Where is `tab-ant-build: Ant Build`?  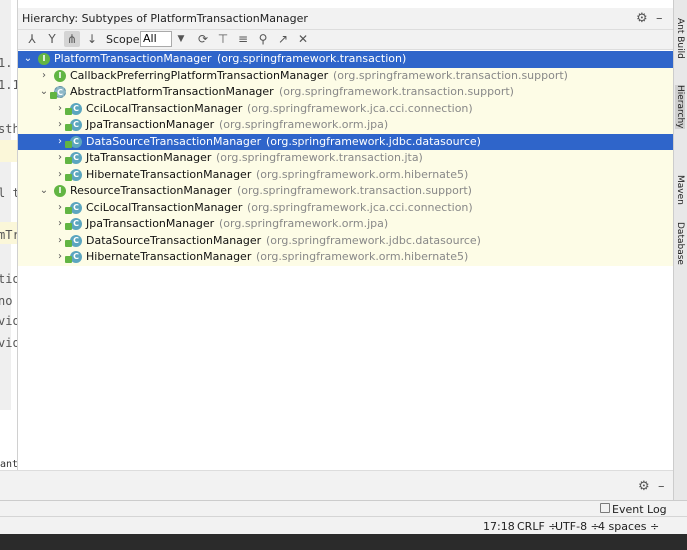
tab-ant-build: Ant Build is located at coordinates (680, 38).